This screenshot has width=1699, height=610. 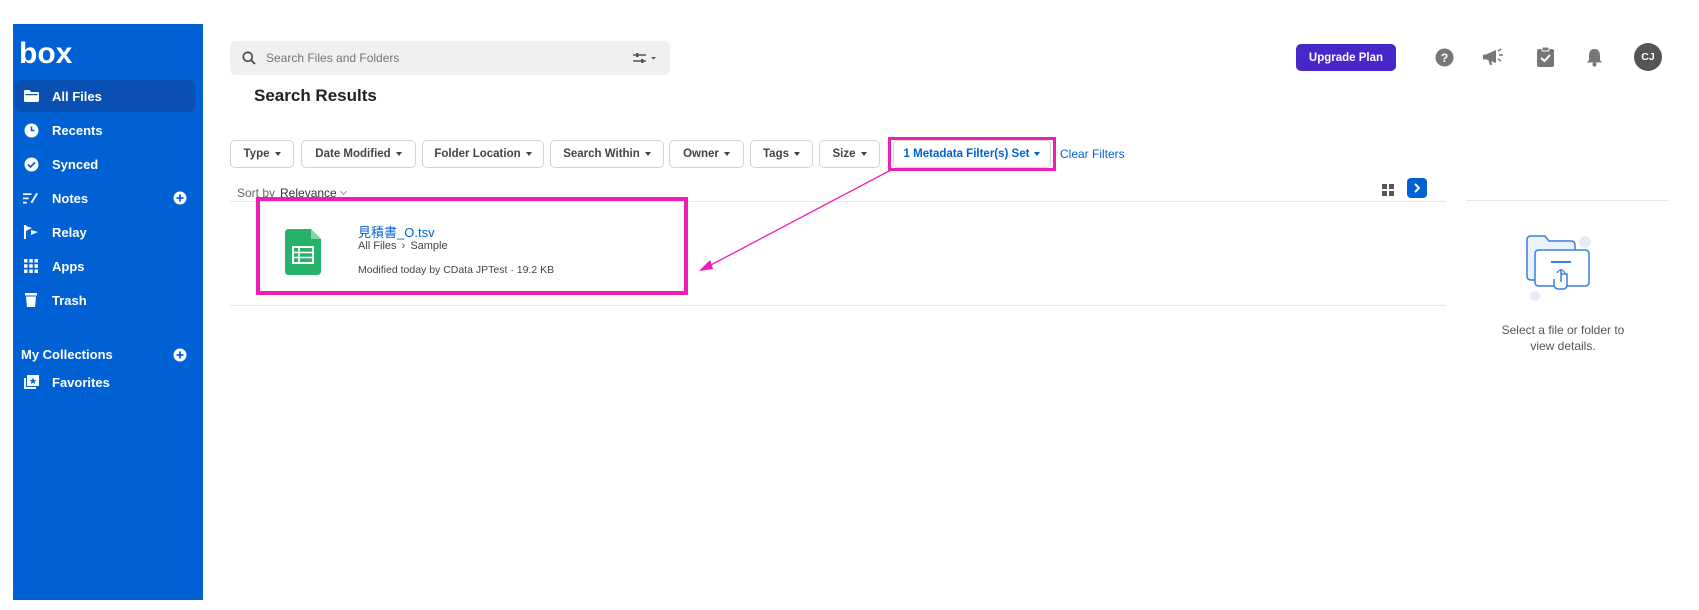 I want to click on annotation-arrow, so click(x=795, y=220).